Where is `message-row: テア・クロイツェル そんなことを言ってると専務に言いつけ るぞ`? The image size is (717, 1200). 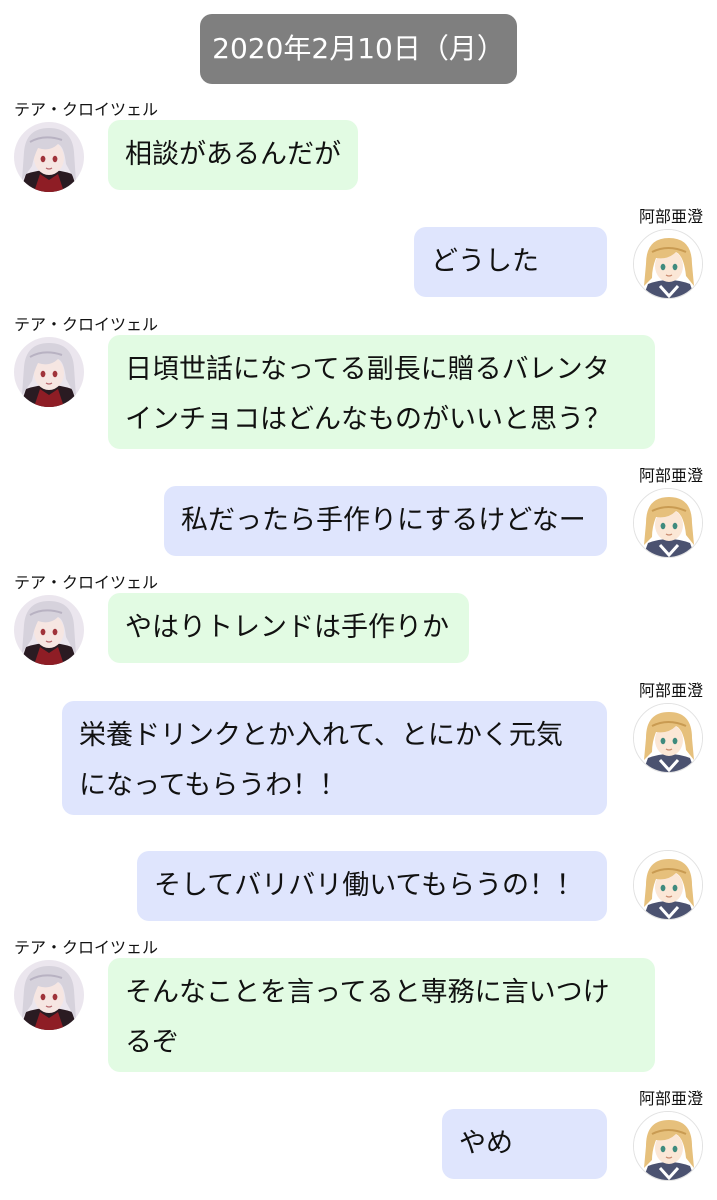 message-row: テア・クロイツェル そんなことを言ってると専務に言いつけ るぞ is located at coordinates (358, 1004).